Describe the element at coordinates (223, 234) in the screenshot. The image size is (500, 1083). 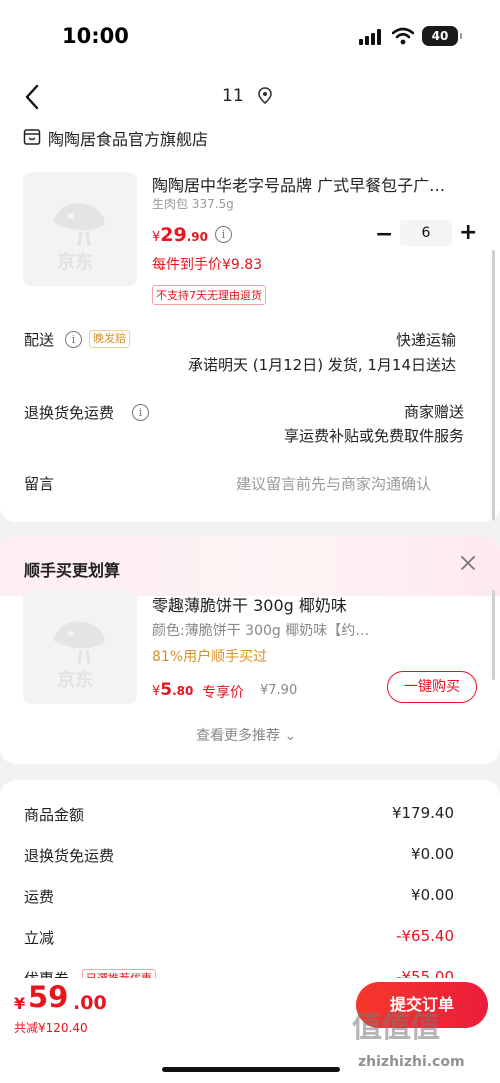
I see `price-info-icon: i` at that location.